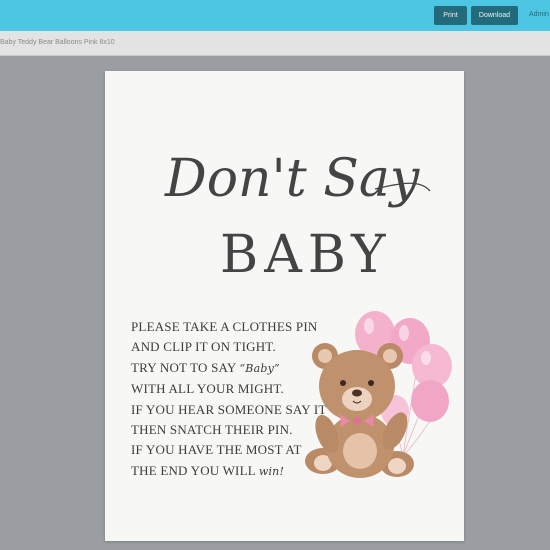 This screenshot has width=550, height=550. Describe the element at coordinates (450, 15) in the screenshot. I see `print-button: Print` at that location.